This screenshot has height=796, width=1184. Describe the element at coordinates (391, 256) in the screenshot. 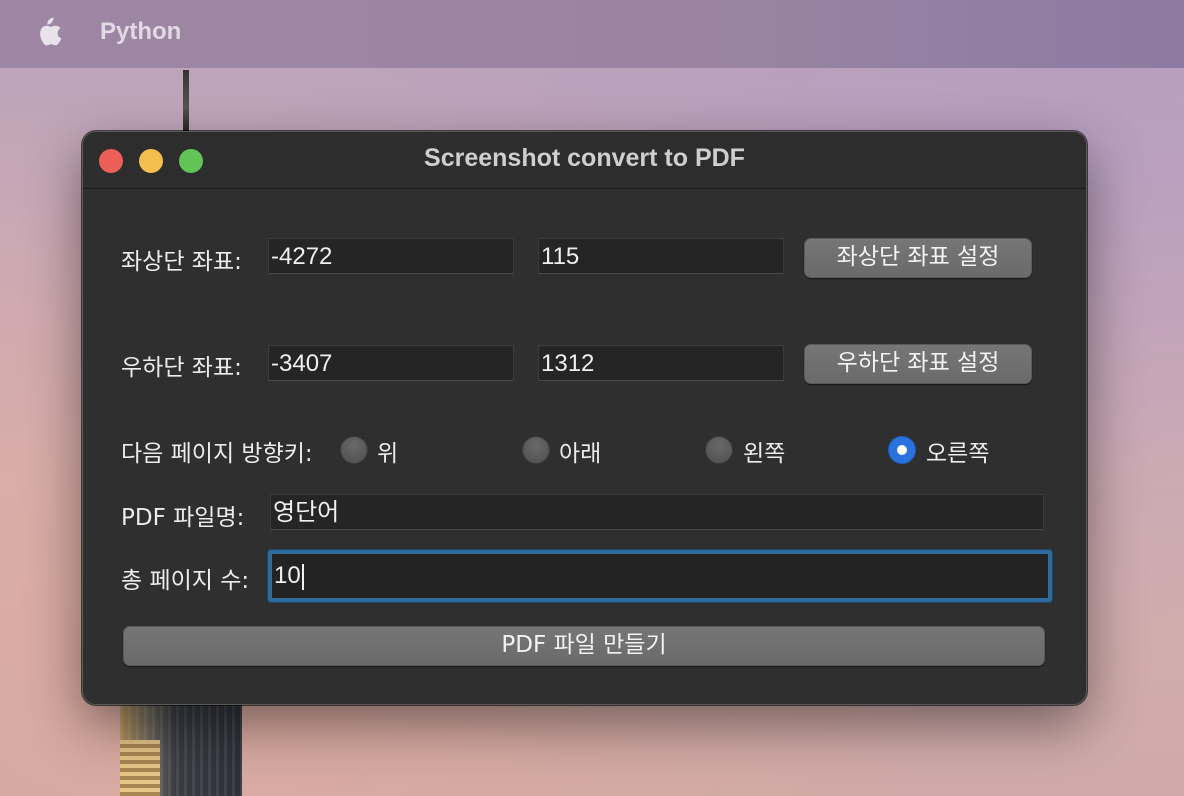

I see `top-left-x-field: -4272` at that location.